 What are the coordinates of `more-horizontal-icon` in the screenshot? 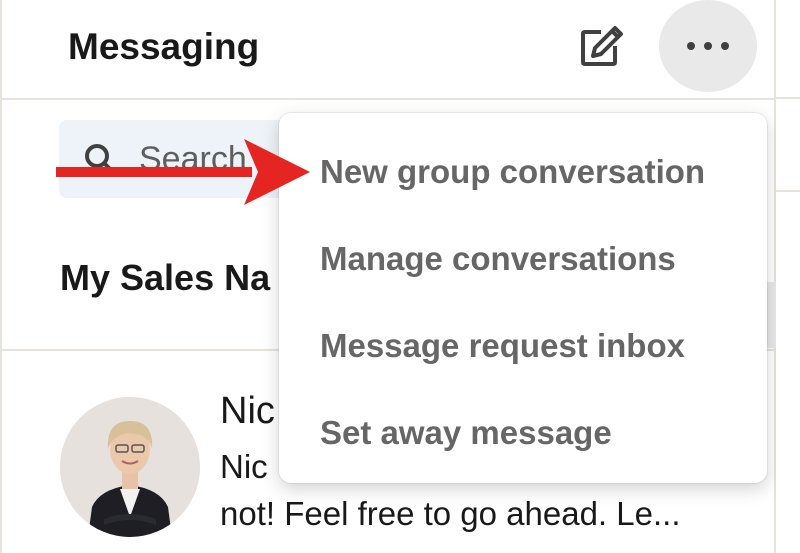 It's located at (708, 46).